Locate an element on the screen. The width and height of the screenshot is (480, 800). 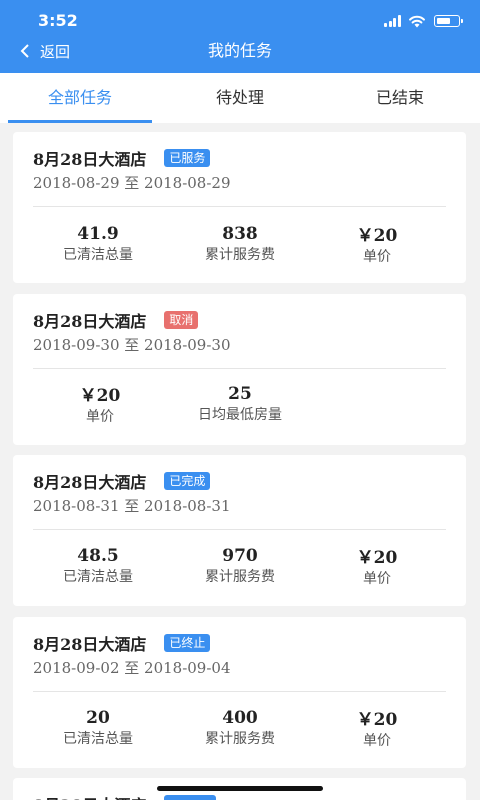
page-title: 我的任务 is located at coordinates (239, 50).